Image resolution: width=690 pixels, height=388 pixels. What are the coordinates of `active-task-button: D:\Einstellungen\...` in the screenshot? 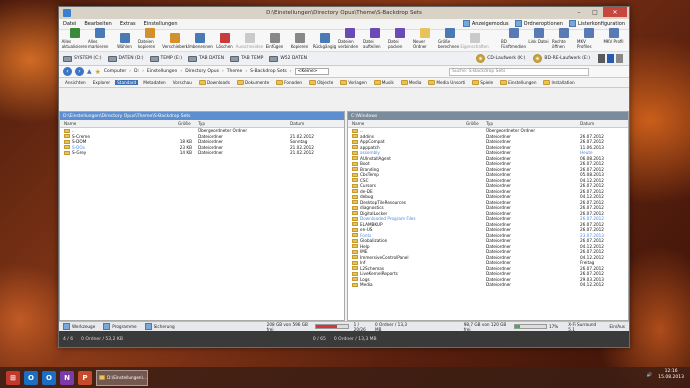 It's located at (122, 377).